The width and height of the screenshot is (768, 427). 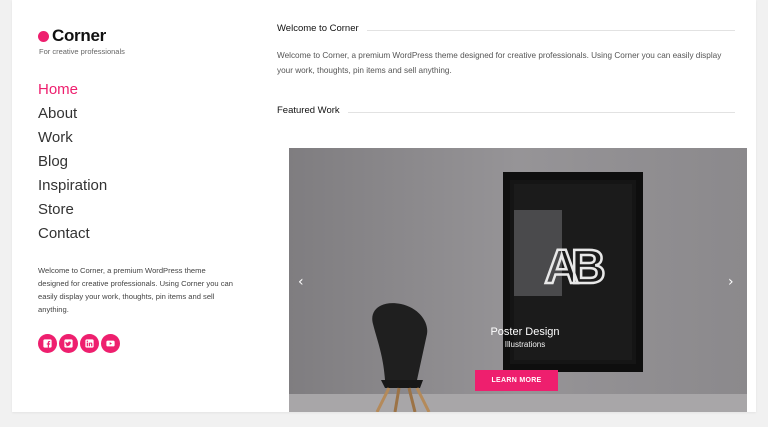 I want to click on featured-divider, so click(x=541, y=112).